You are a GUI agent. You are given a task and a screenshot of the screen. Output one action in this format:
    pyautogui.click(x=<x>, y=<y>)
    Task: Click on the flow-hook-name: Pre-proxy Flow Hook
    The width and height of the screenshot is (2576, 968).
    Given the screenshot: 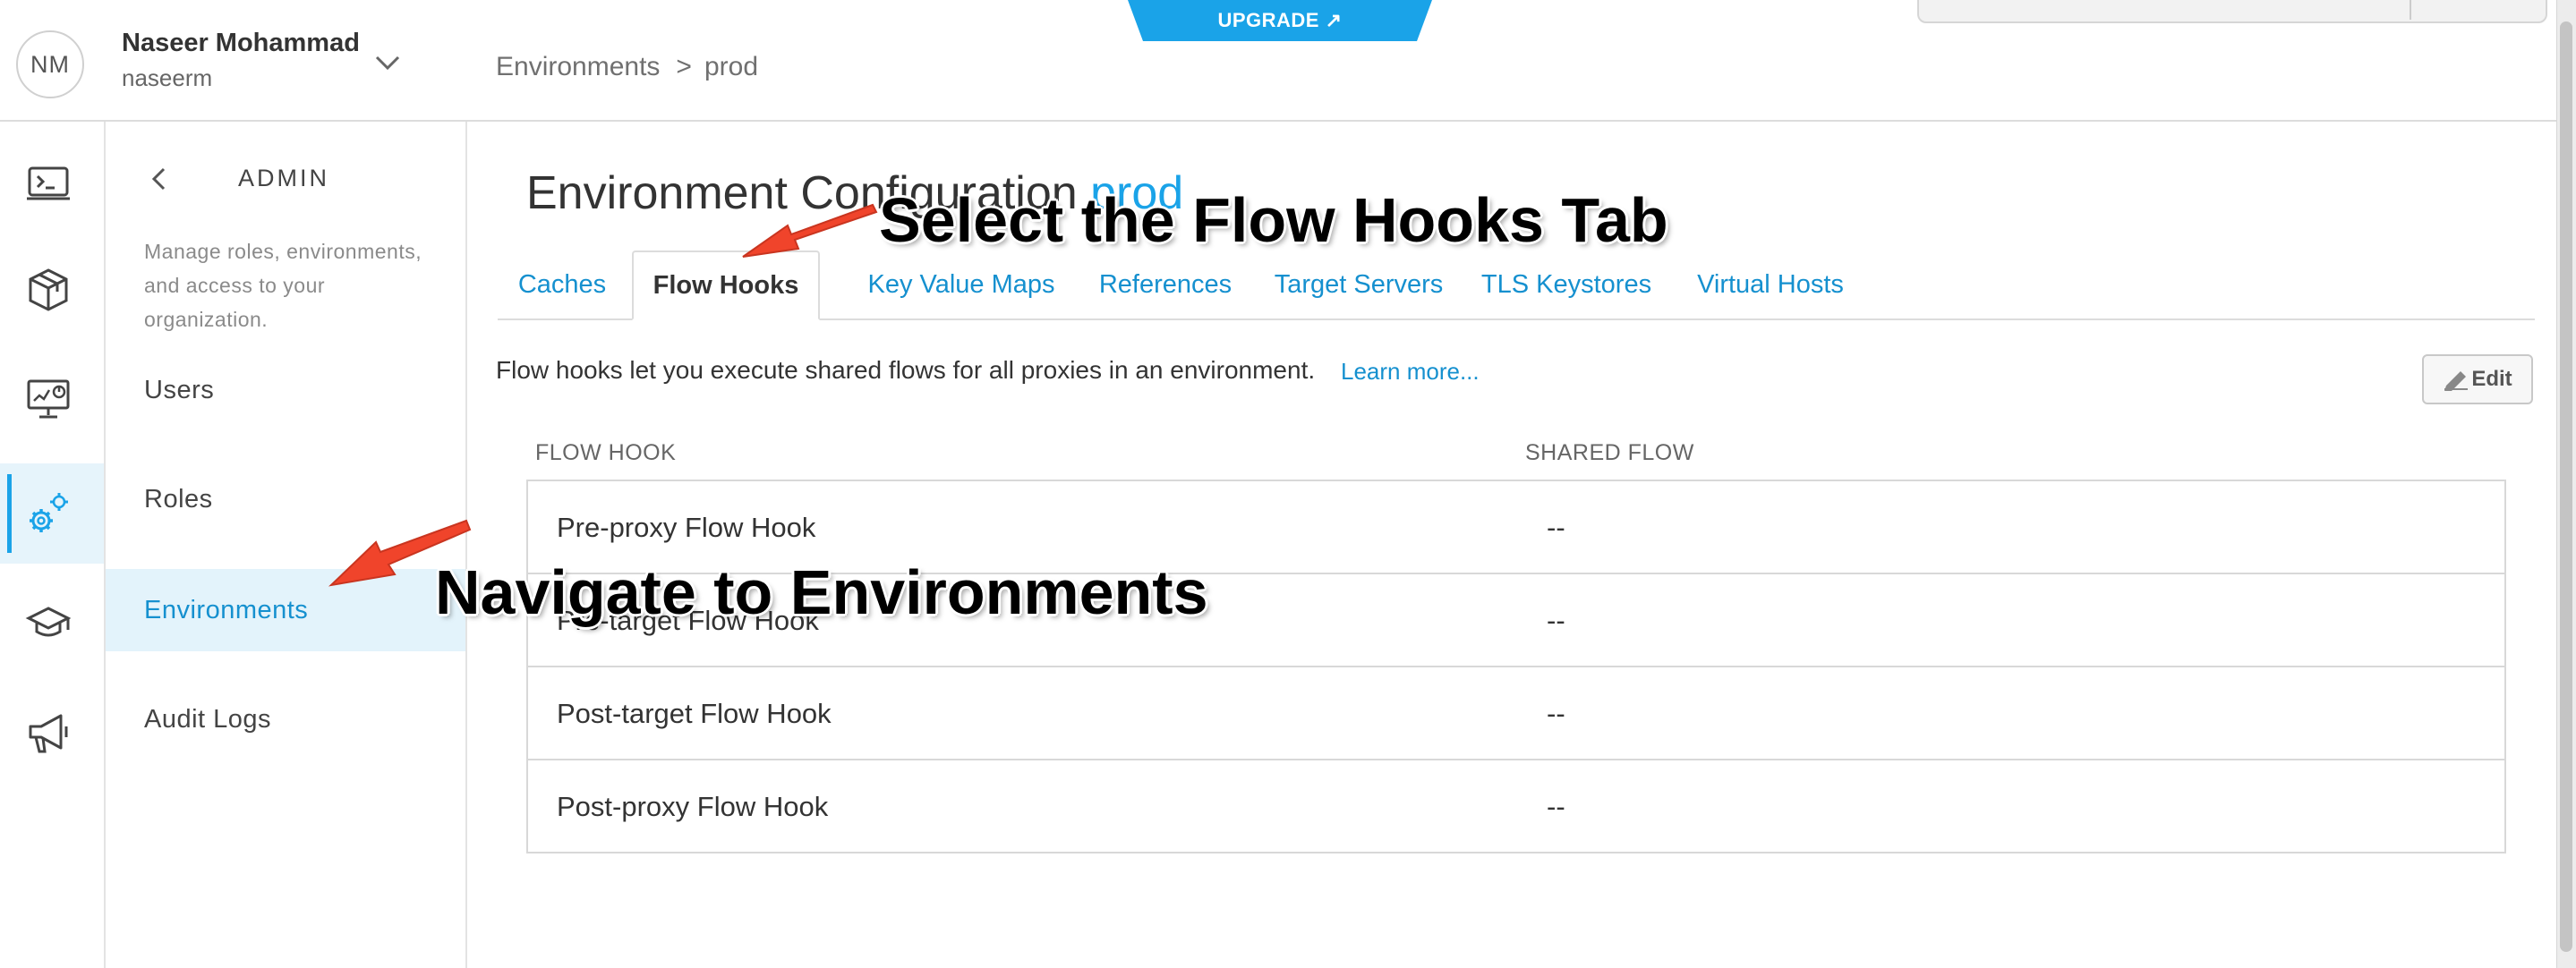 What is the action you would take?
    pyautogui.click(x=686, y=527)
    